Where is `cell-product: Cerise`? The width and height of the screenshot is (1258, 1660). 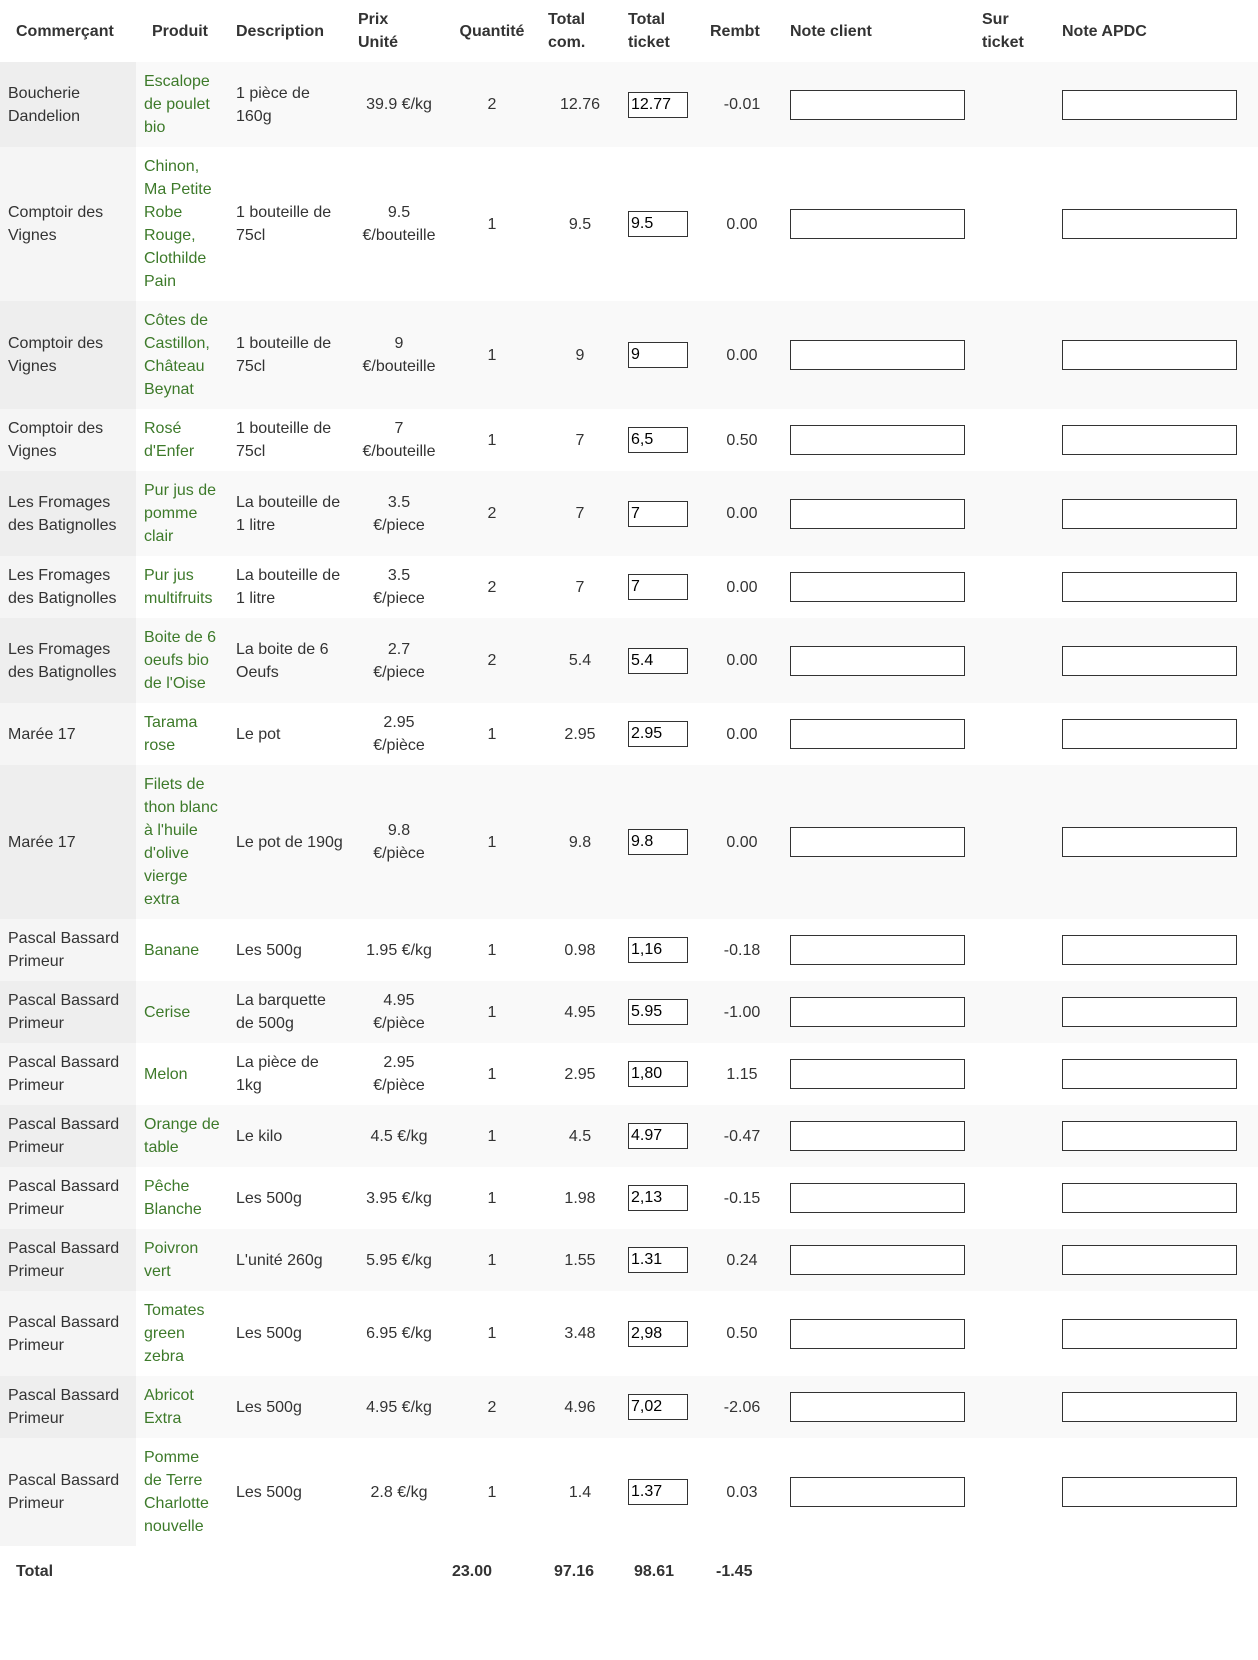 cell-product: Cerise is located at coordinates (182, 1012).